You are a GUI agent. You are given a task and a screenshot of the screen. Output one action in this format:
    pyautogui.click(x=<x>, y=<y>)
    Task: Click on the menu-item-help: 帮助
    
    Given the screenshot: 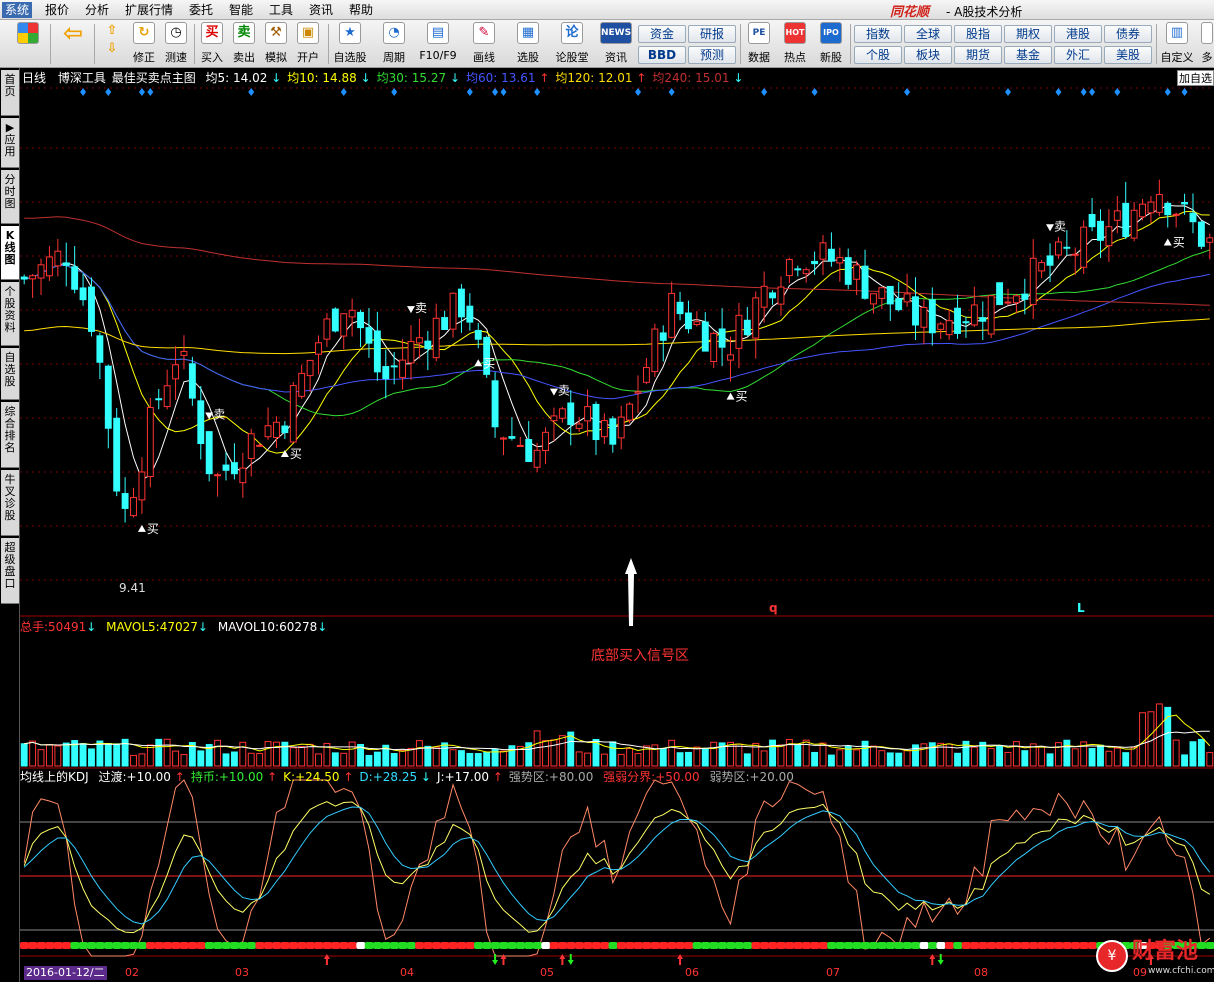 What is the action you would take?
    pyautogui.click(x=361, y=10)
    